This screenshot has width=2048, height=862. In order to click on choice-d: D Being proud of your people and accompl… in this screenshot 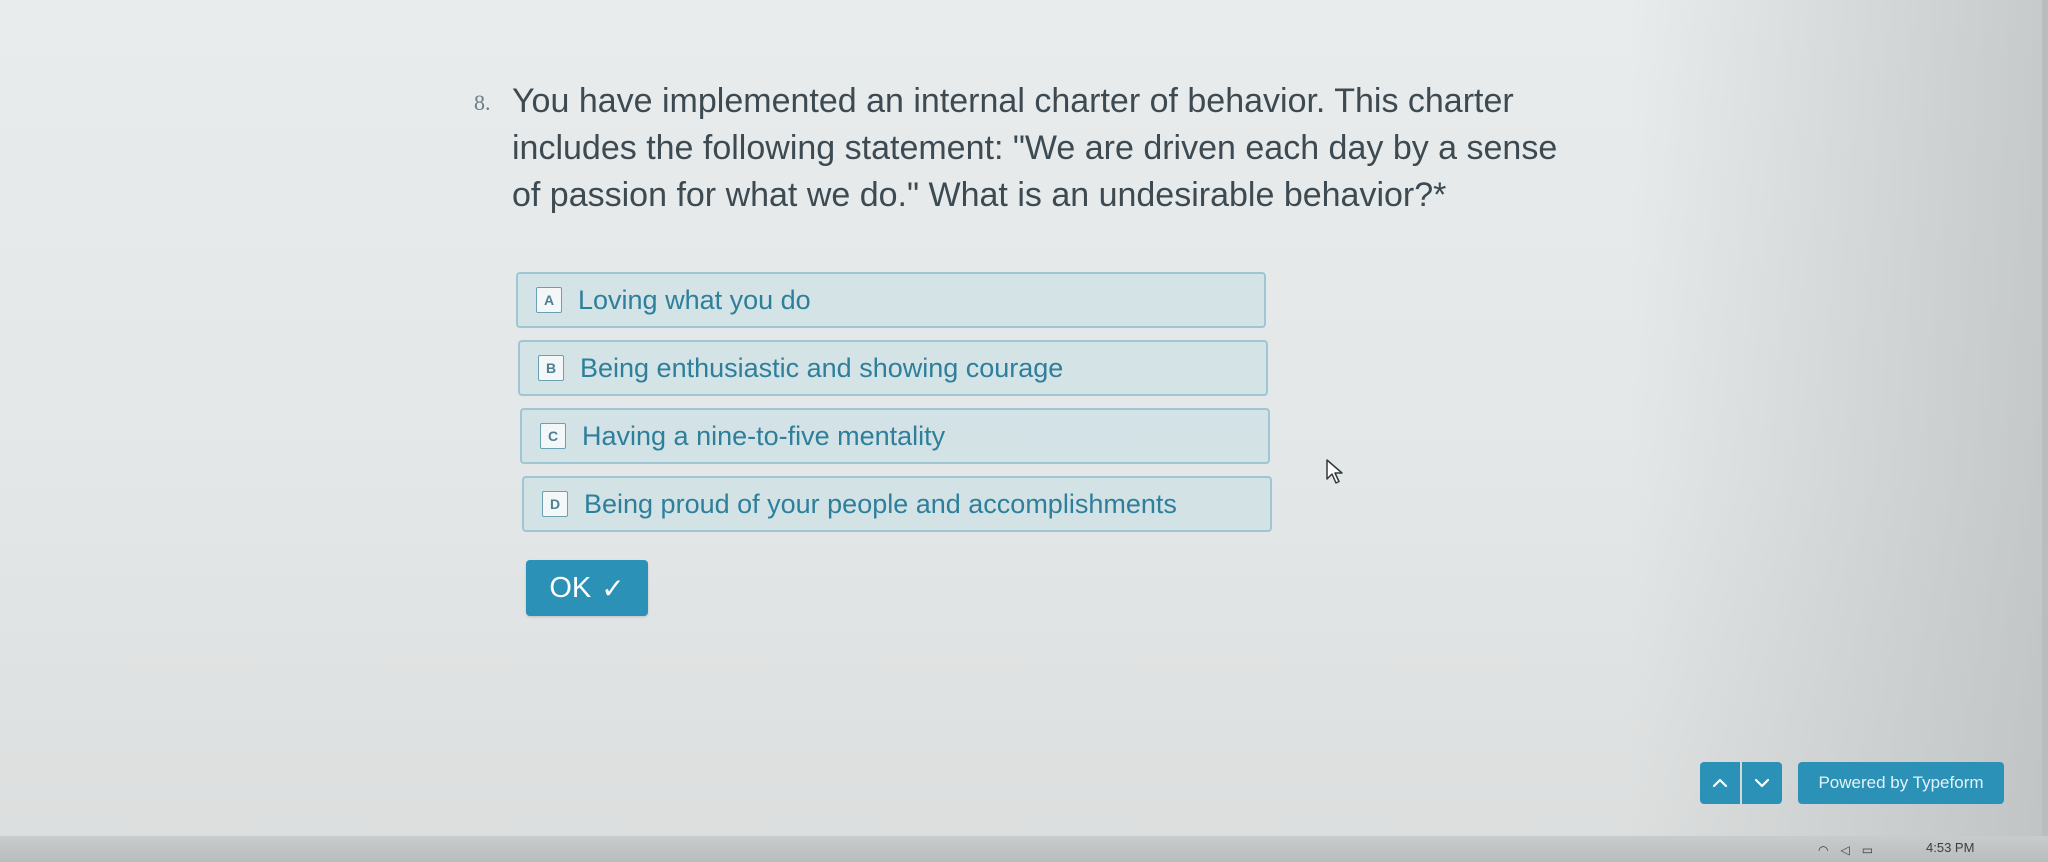, I will do `click(897, 504)`.